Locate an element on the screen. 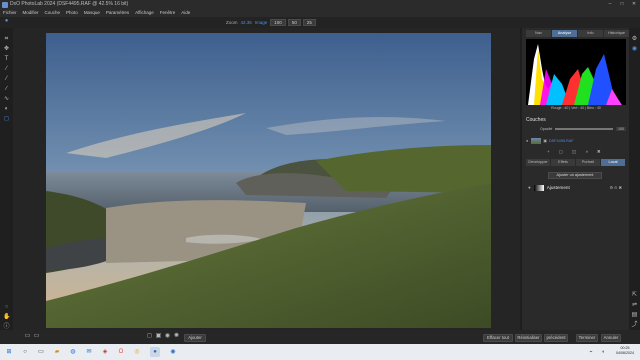 This screenshot has width=640, height=360. reinitialiser-button: Réinitialiser is located at coordinates (528, 338).